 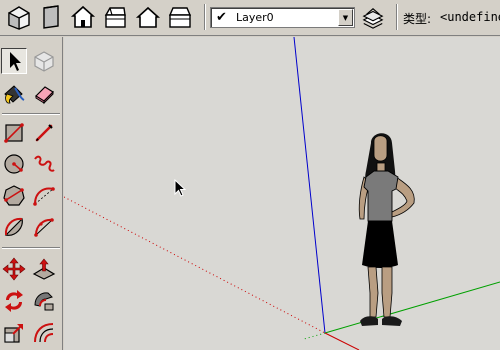 I want to click on rectangle-tool-button, so click(x=14, y=133).